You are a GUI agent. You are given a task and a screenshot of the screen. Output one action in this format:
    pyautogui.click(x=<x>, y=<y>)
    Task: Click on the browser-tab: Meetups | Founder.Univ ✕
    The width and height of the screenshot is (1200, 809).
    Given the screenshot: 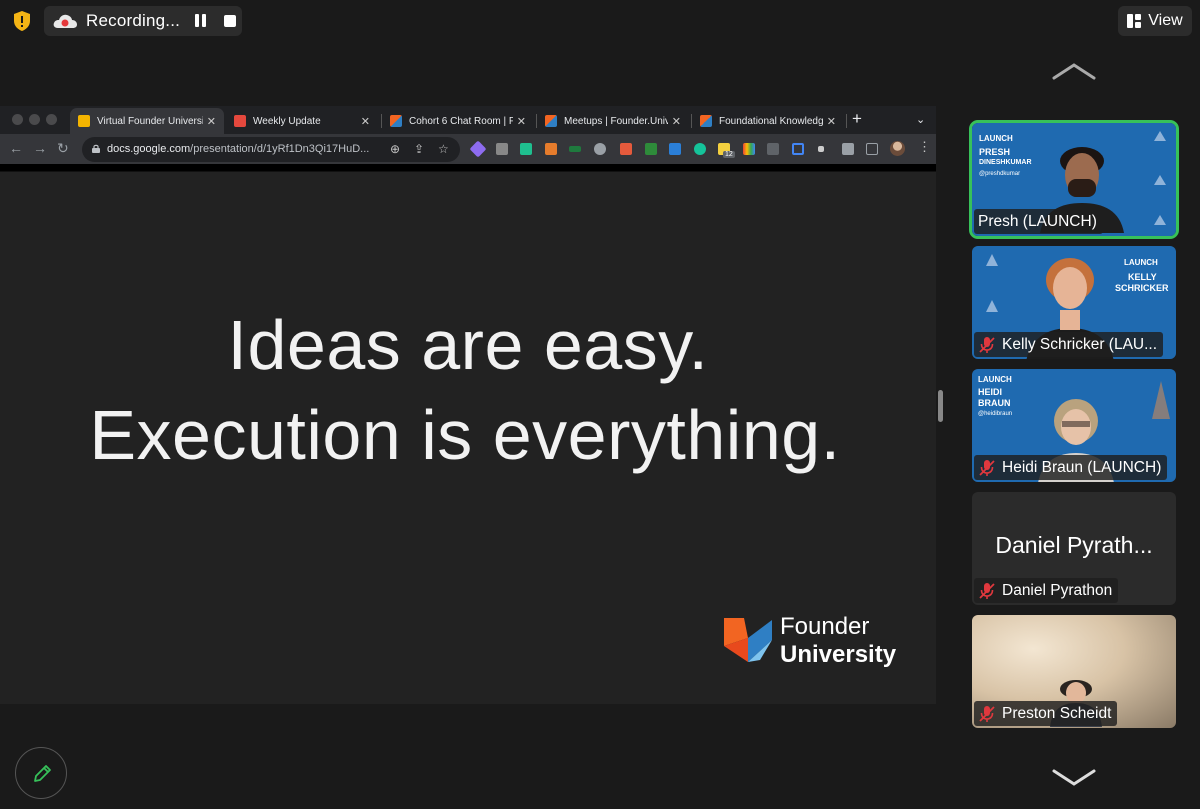 What is the action you would take?
    pyautogui.click(x=613, y=121)
    